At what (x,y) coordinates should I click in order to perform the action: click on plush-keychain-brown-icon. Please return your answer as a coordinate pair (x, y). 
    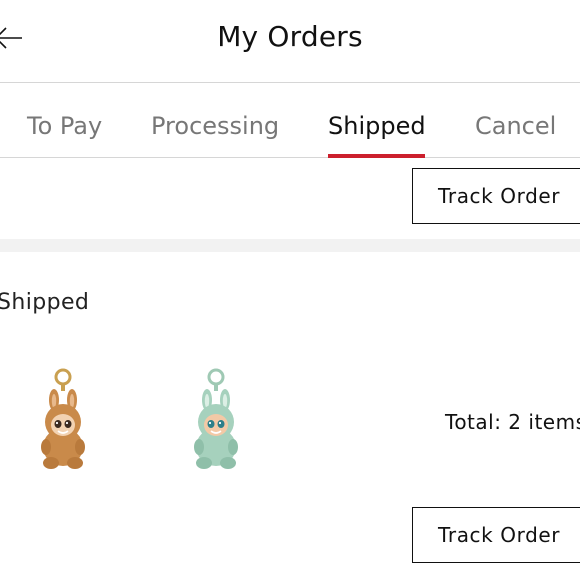
    Looking at the image, I should click on (63, 420).